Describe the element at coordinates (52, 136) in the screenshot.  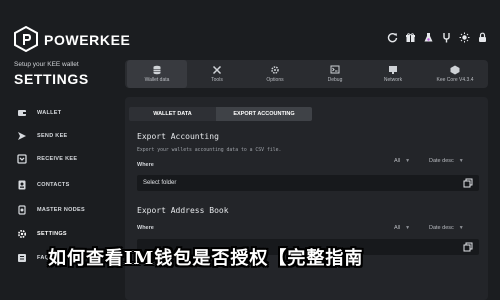
I see `sidebar-item-label: SEND KEE` at that location.